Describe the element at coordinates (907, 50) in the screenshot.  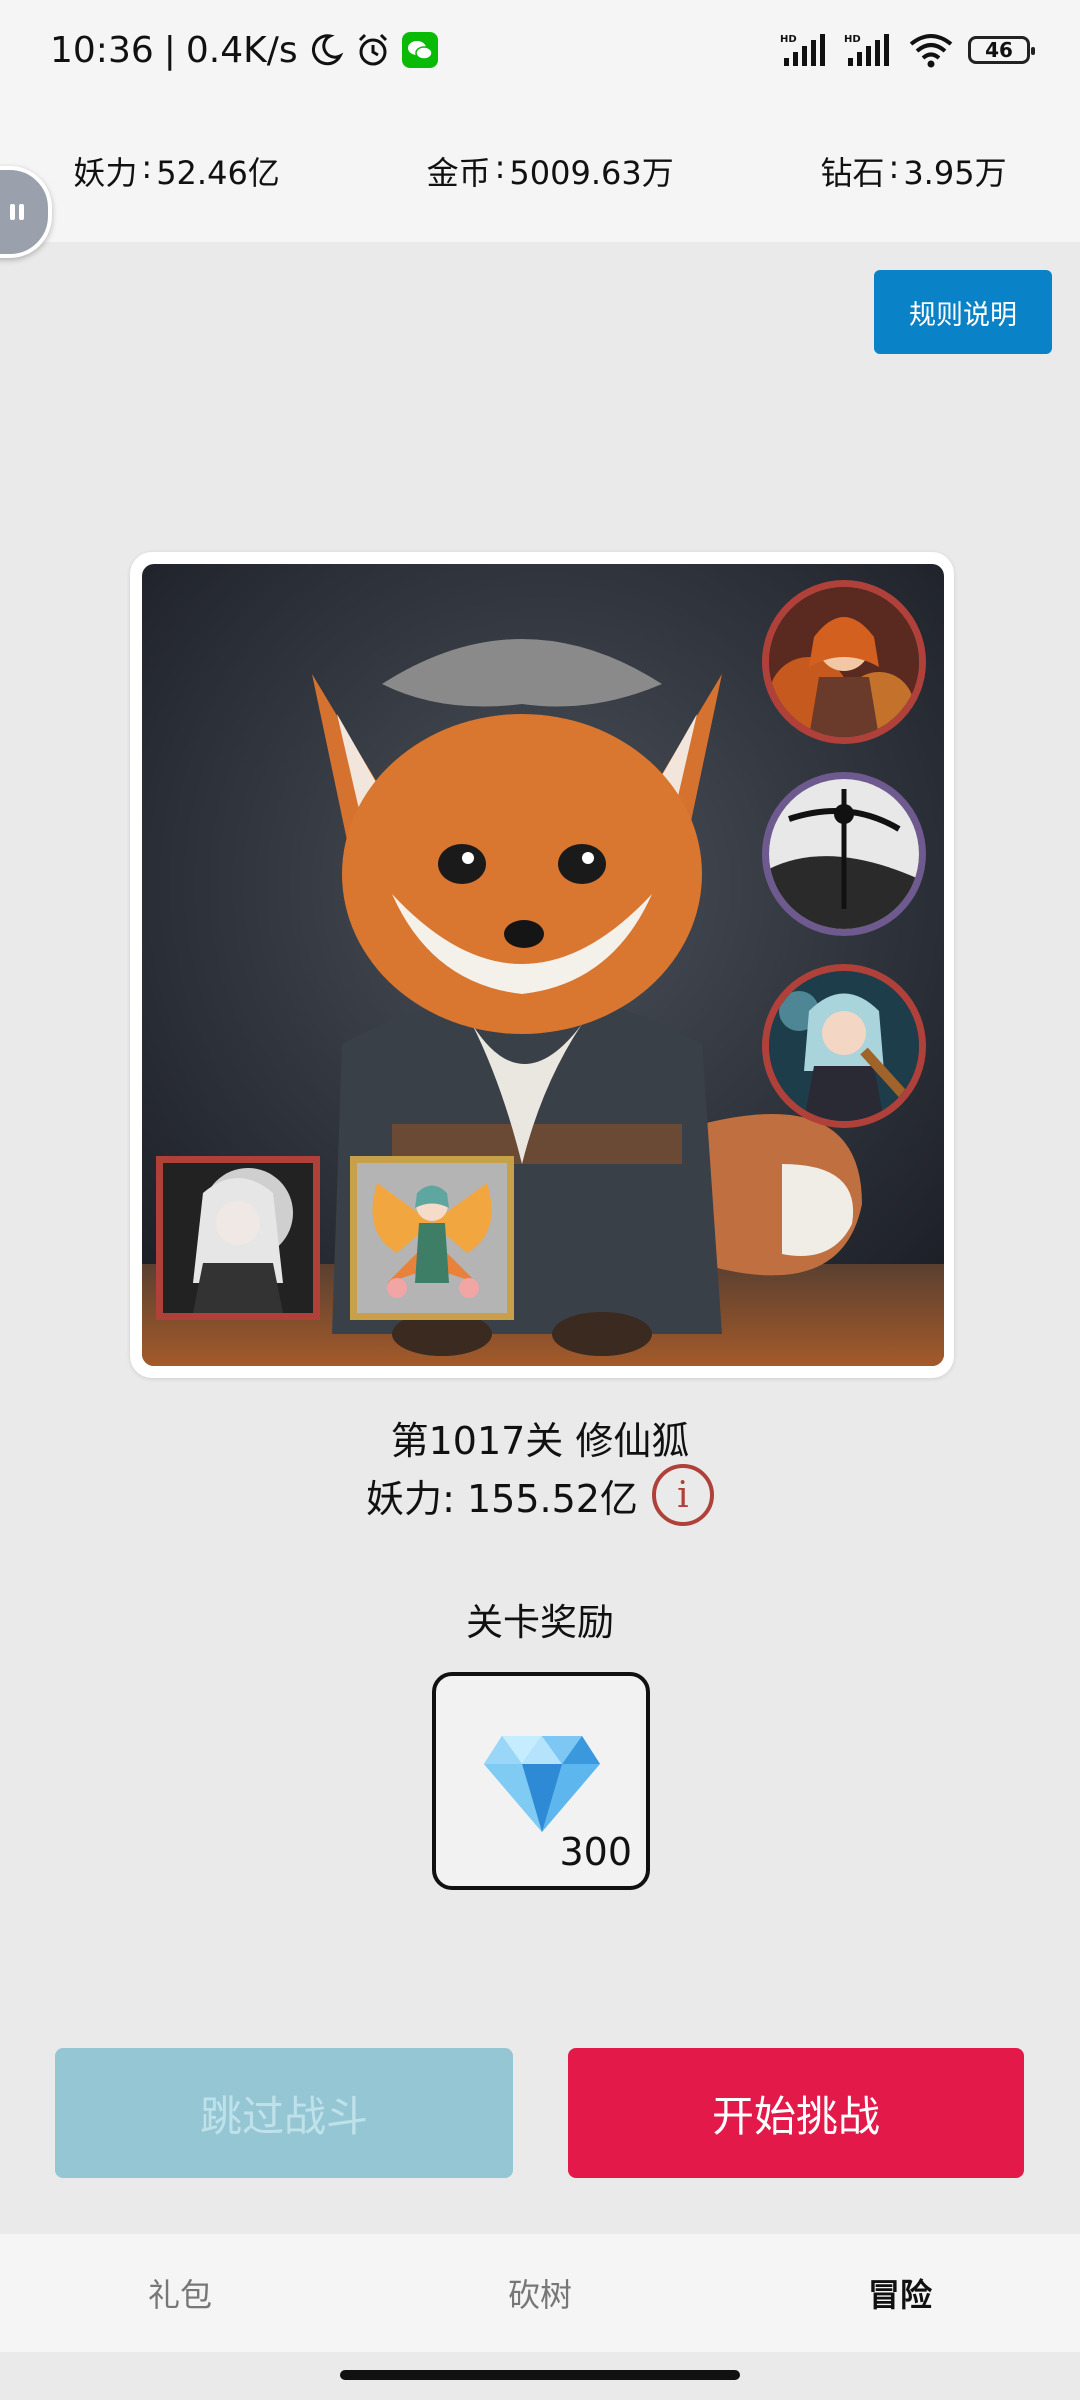
I see `status-right: HD HD 46` at that location.